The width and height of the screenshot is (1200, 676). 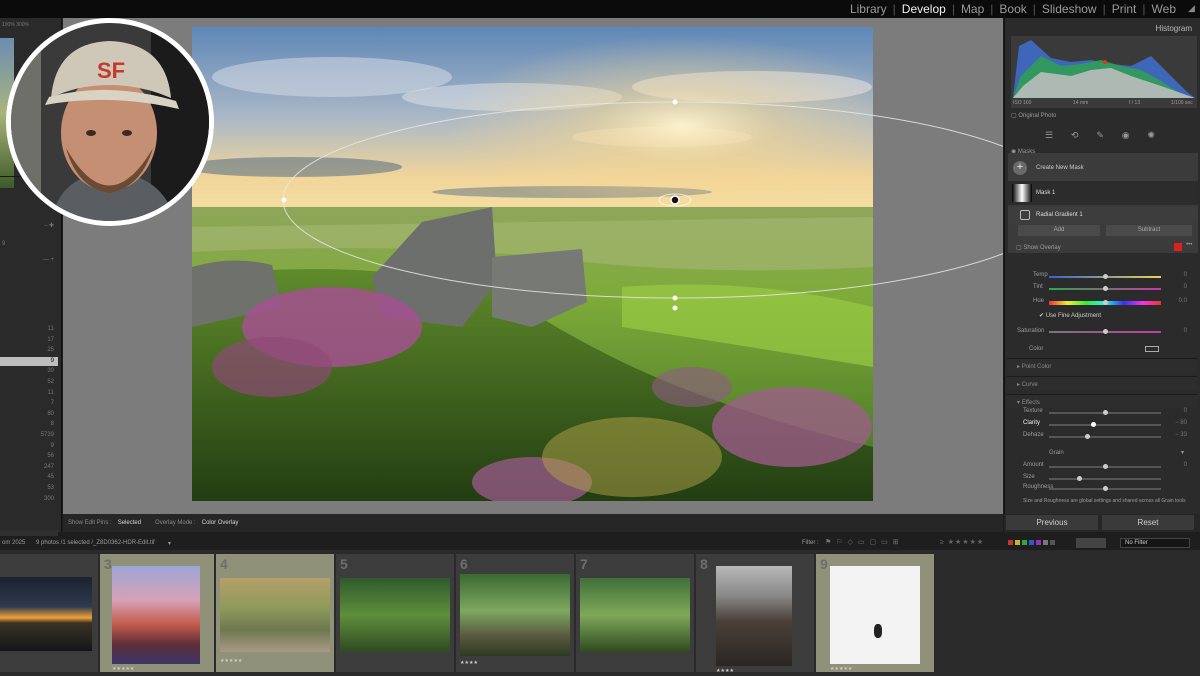 What do you see at coordinates (1100, 136) in the screenshot?
I see `healing-icon: ✎` at bounding box center [1100, 136].